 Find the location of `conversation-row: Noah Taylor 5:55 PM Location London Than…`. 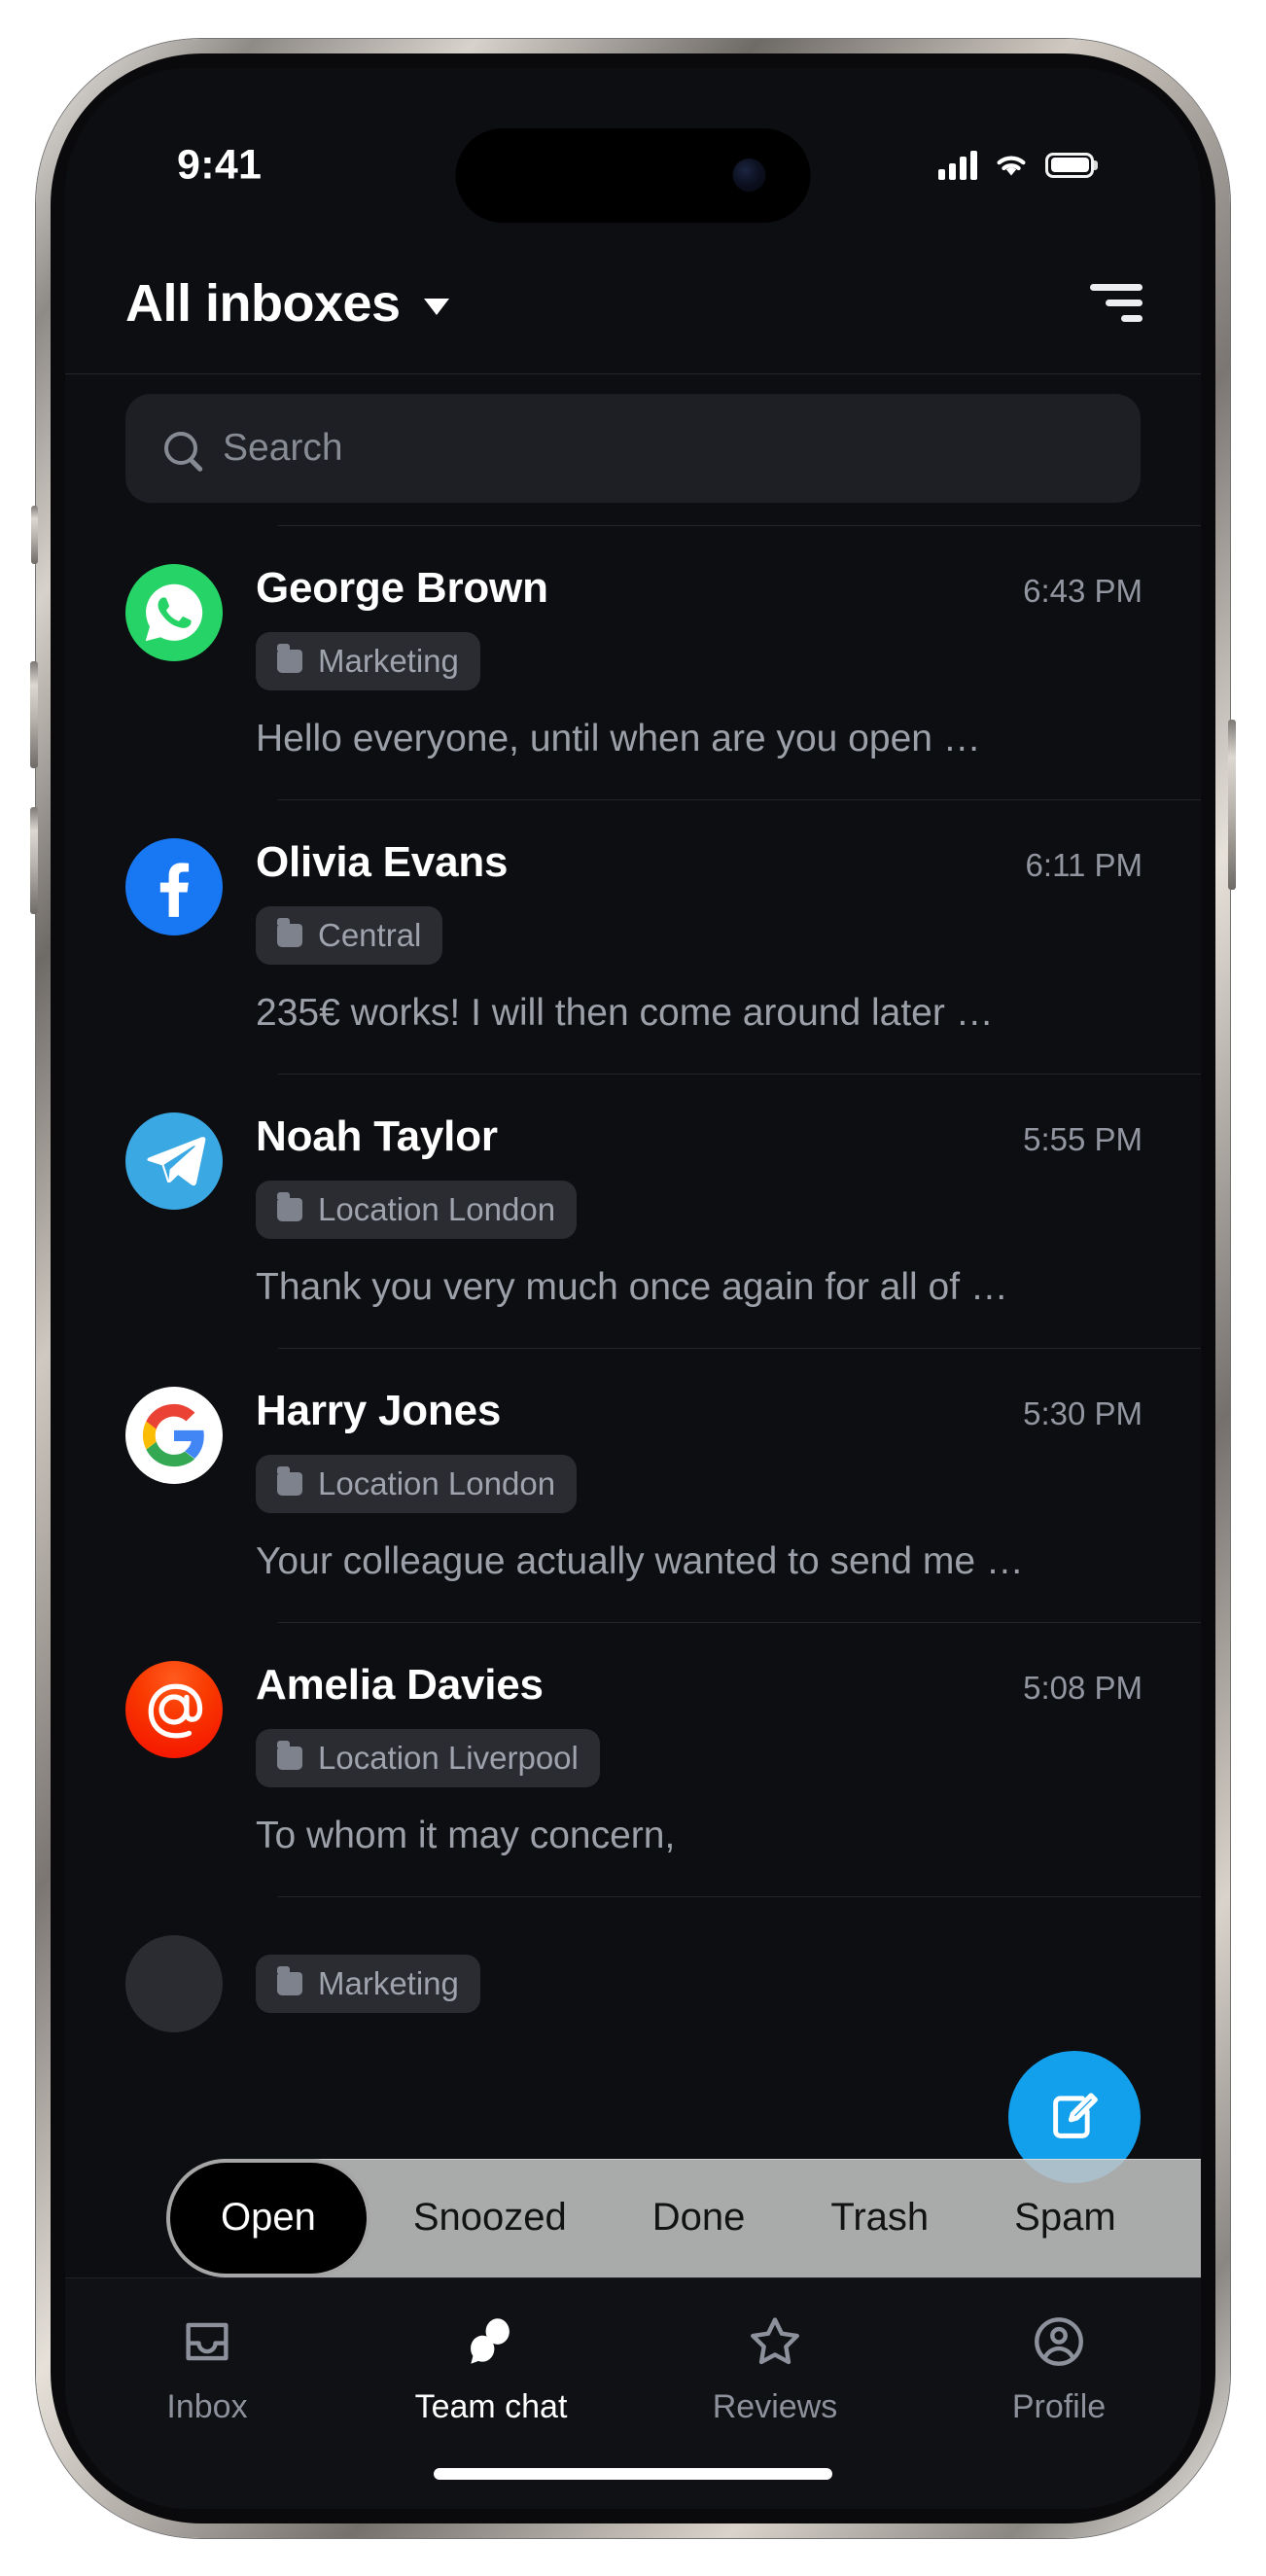

conversation-row: Noah Taylor 5:55 PM Location London Than… is located at coordinates (663, 1210).